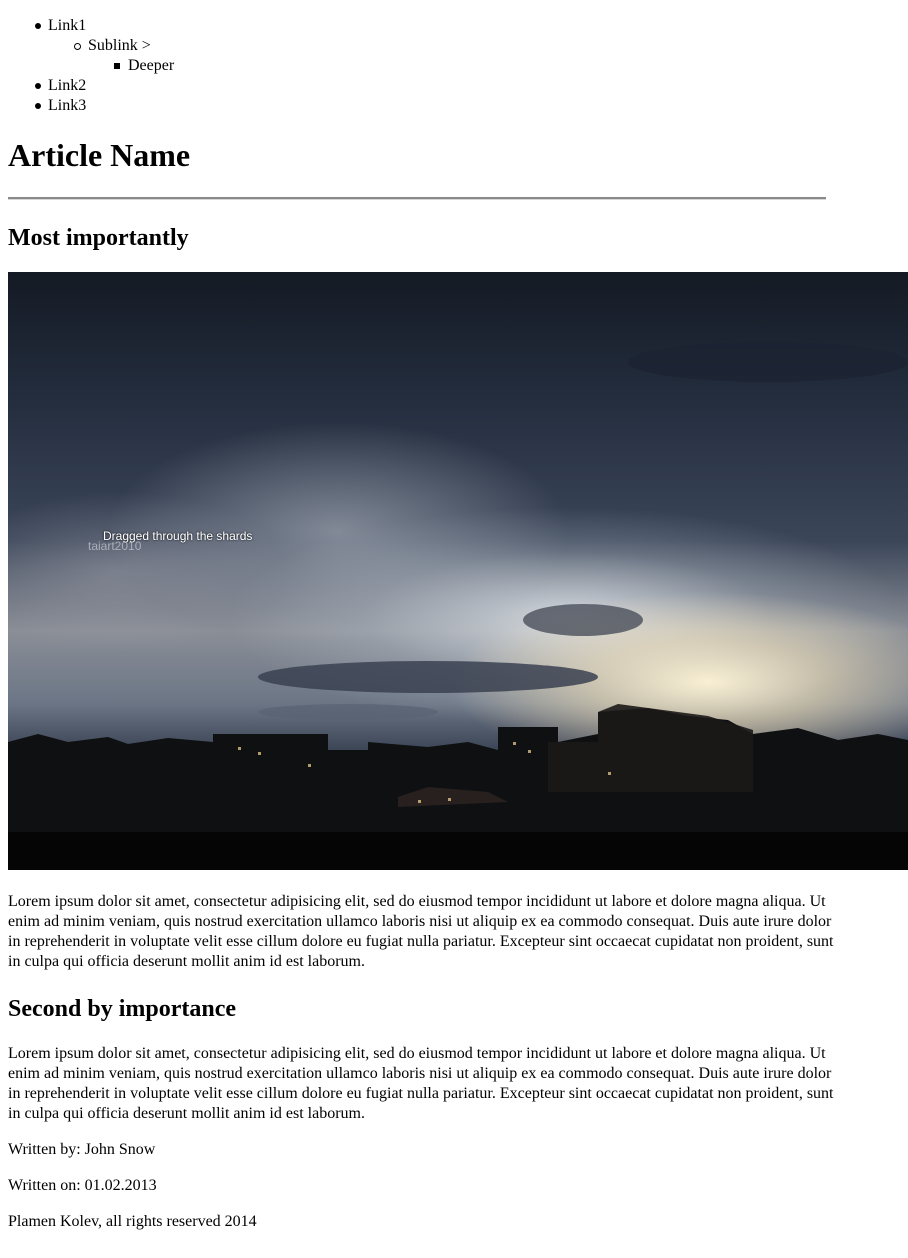  What do you see at coordinates (467, 86) in the screenshot?
I see `nav-item-link2: Link2` at bounding box center [467, 86].